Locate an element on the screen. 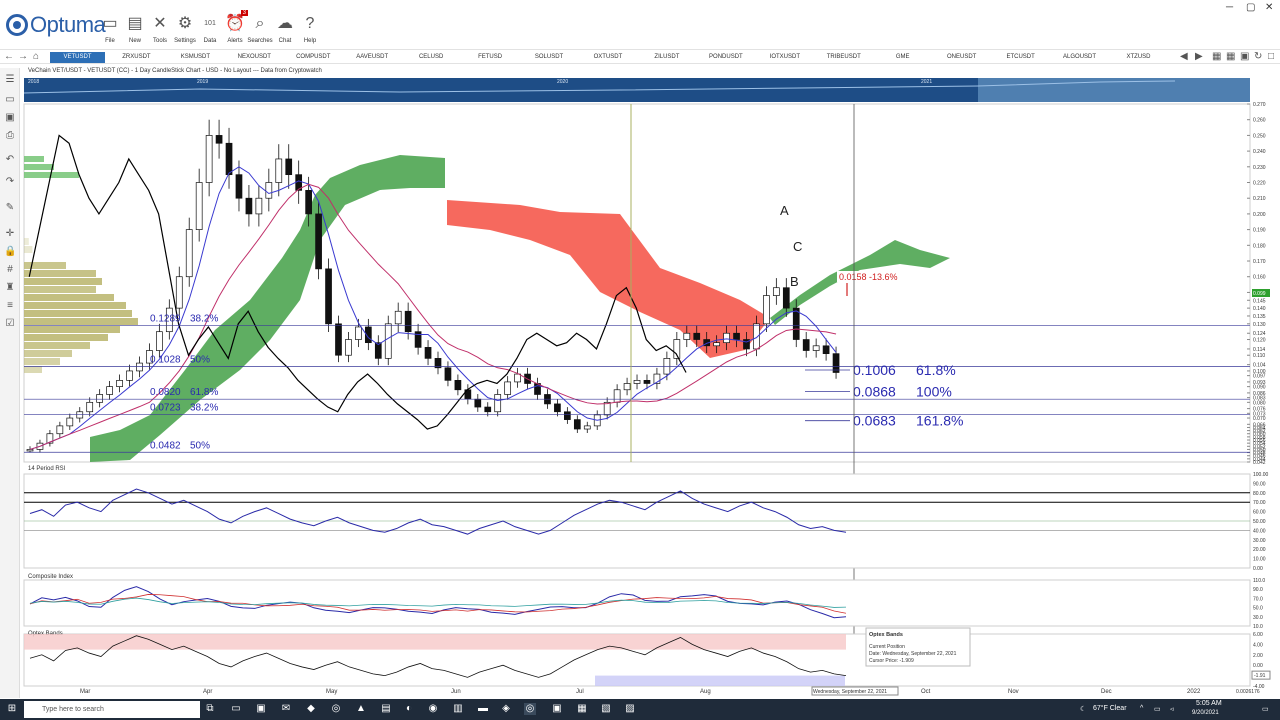 The height and width of the screenshot is (720, 1280). mail-icon: ✉ is located at coordinates (286, 709).